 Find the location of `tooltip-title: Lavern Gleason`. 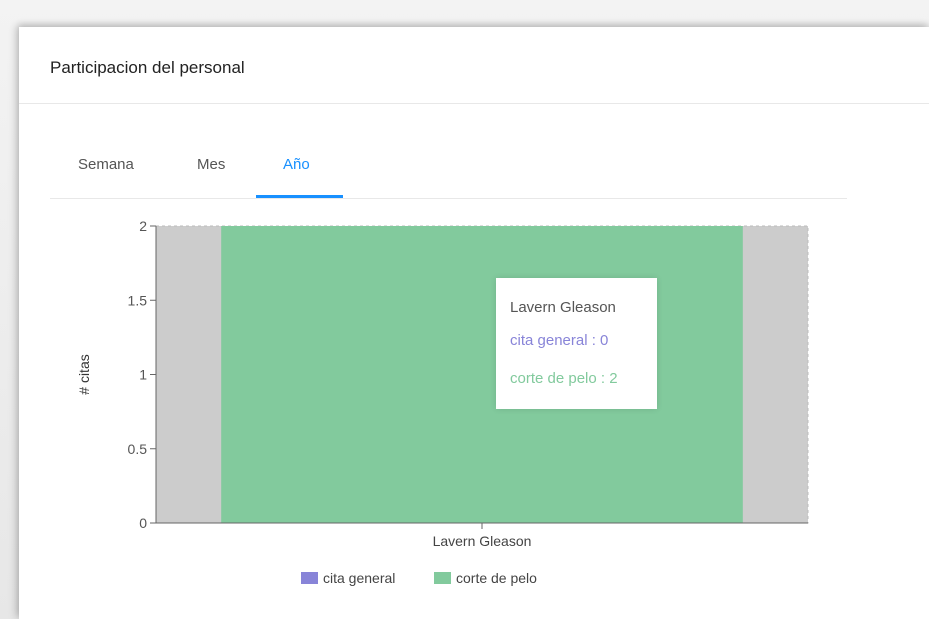

tooltip-title: Lavern Gleason is located at coordinates (563, 307).